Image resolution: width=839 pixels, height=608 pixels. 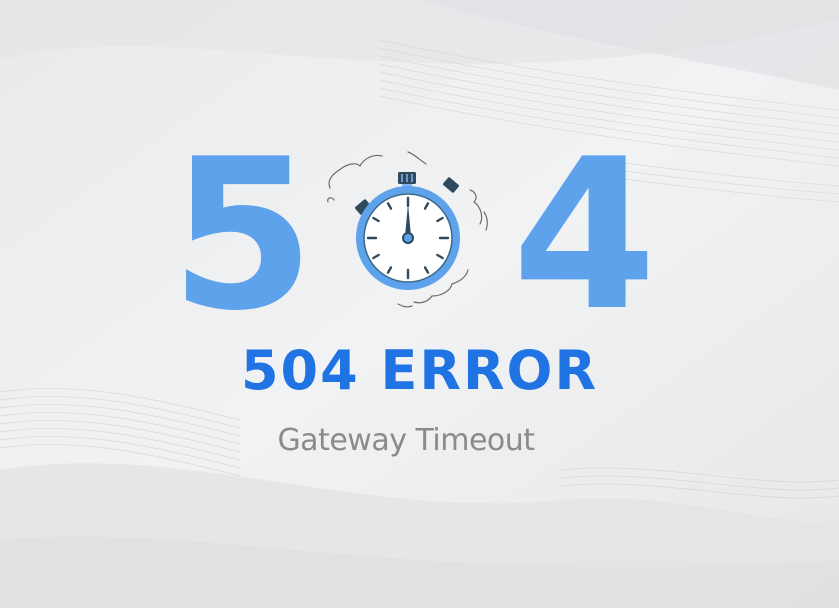 What do you see at coordinates (406, 440) in the screenshot?
I see `error-subtitle: Gateway Timeout` at bounding box center [406, 440].